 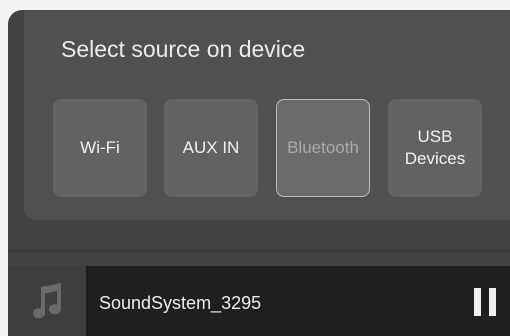 What do you see at coordinates (180, 303) in the screenshot?
I see `device-name: SoundSystem_3295` at bounding box center [180, 303].